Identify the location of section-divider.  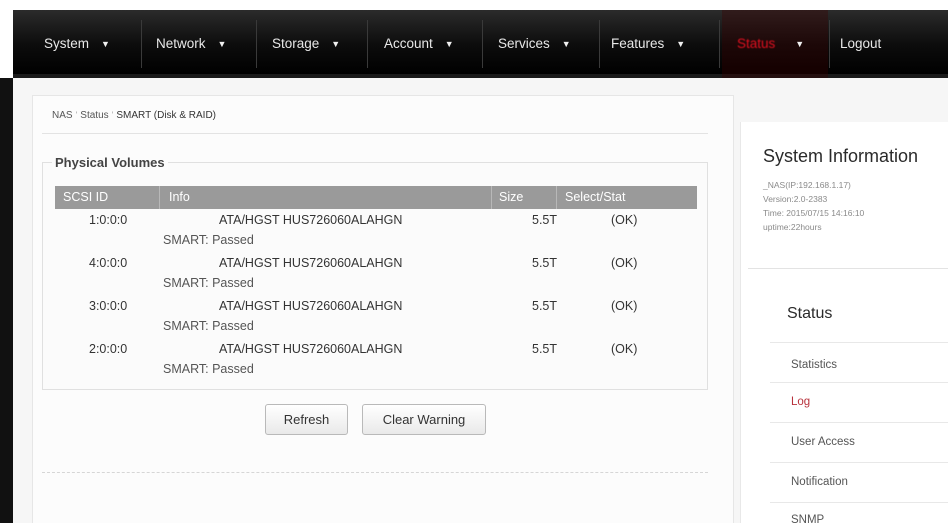
(375, 472).